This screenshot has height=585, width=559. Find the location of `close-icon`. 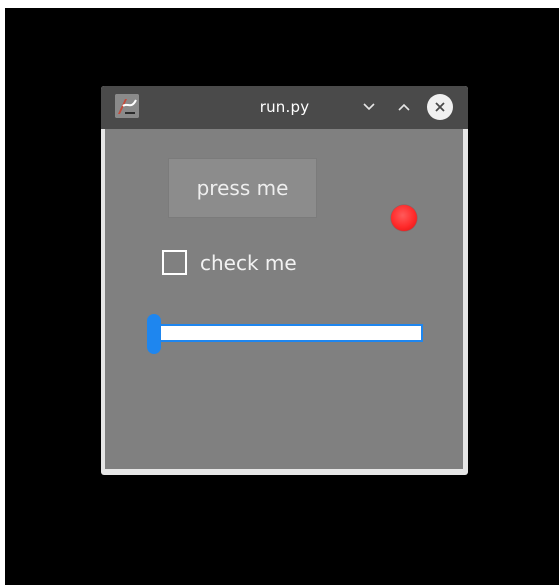

close-icon is located at coordinates (440, 107).